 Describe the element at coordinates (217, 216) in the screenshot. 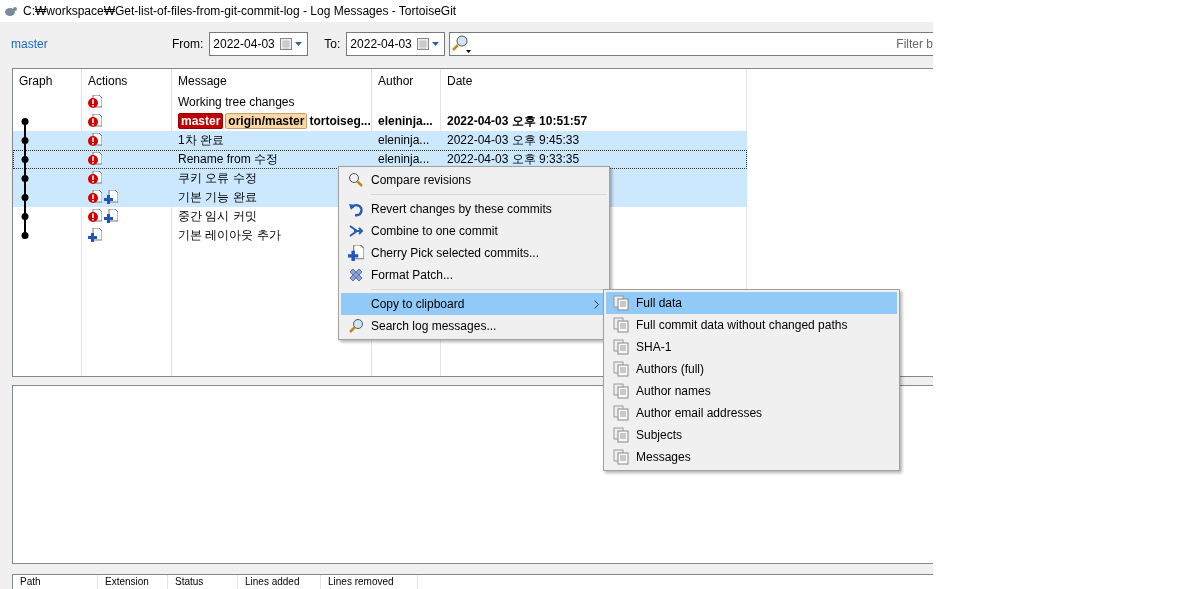

I see `commit-message: 중간 임시 커밋` at that location.